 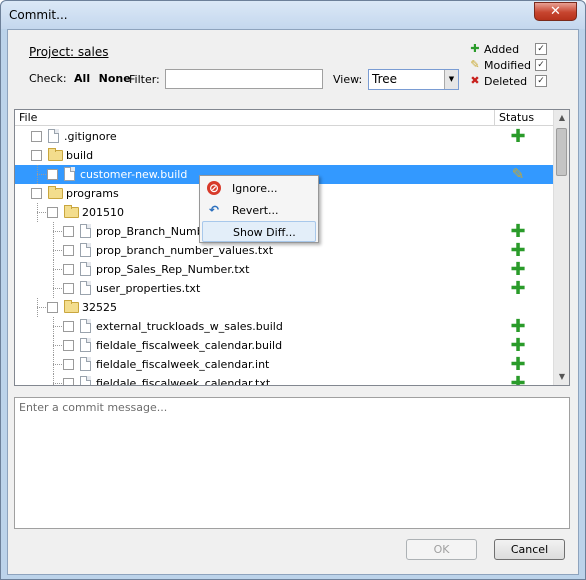 I want to click on row-name: build, so click(x=80, y=155).